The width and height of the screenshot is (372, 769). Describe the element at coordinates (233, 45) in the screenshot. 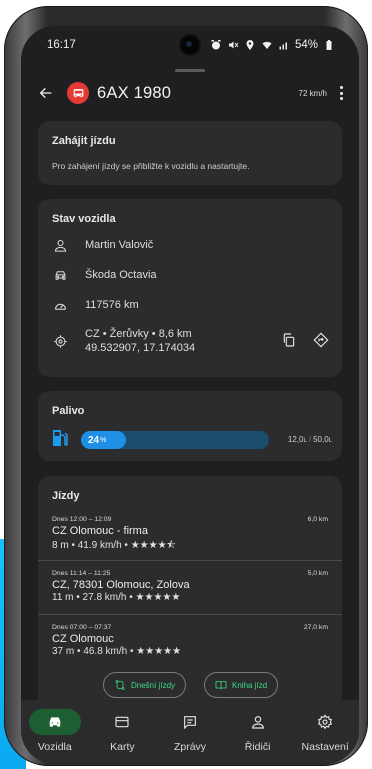

I see `mute-icon` at that location.